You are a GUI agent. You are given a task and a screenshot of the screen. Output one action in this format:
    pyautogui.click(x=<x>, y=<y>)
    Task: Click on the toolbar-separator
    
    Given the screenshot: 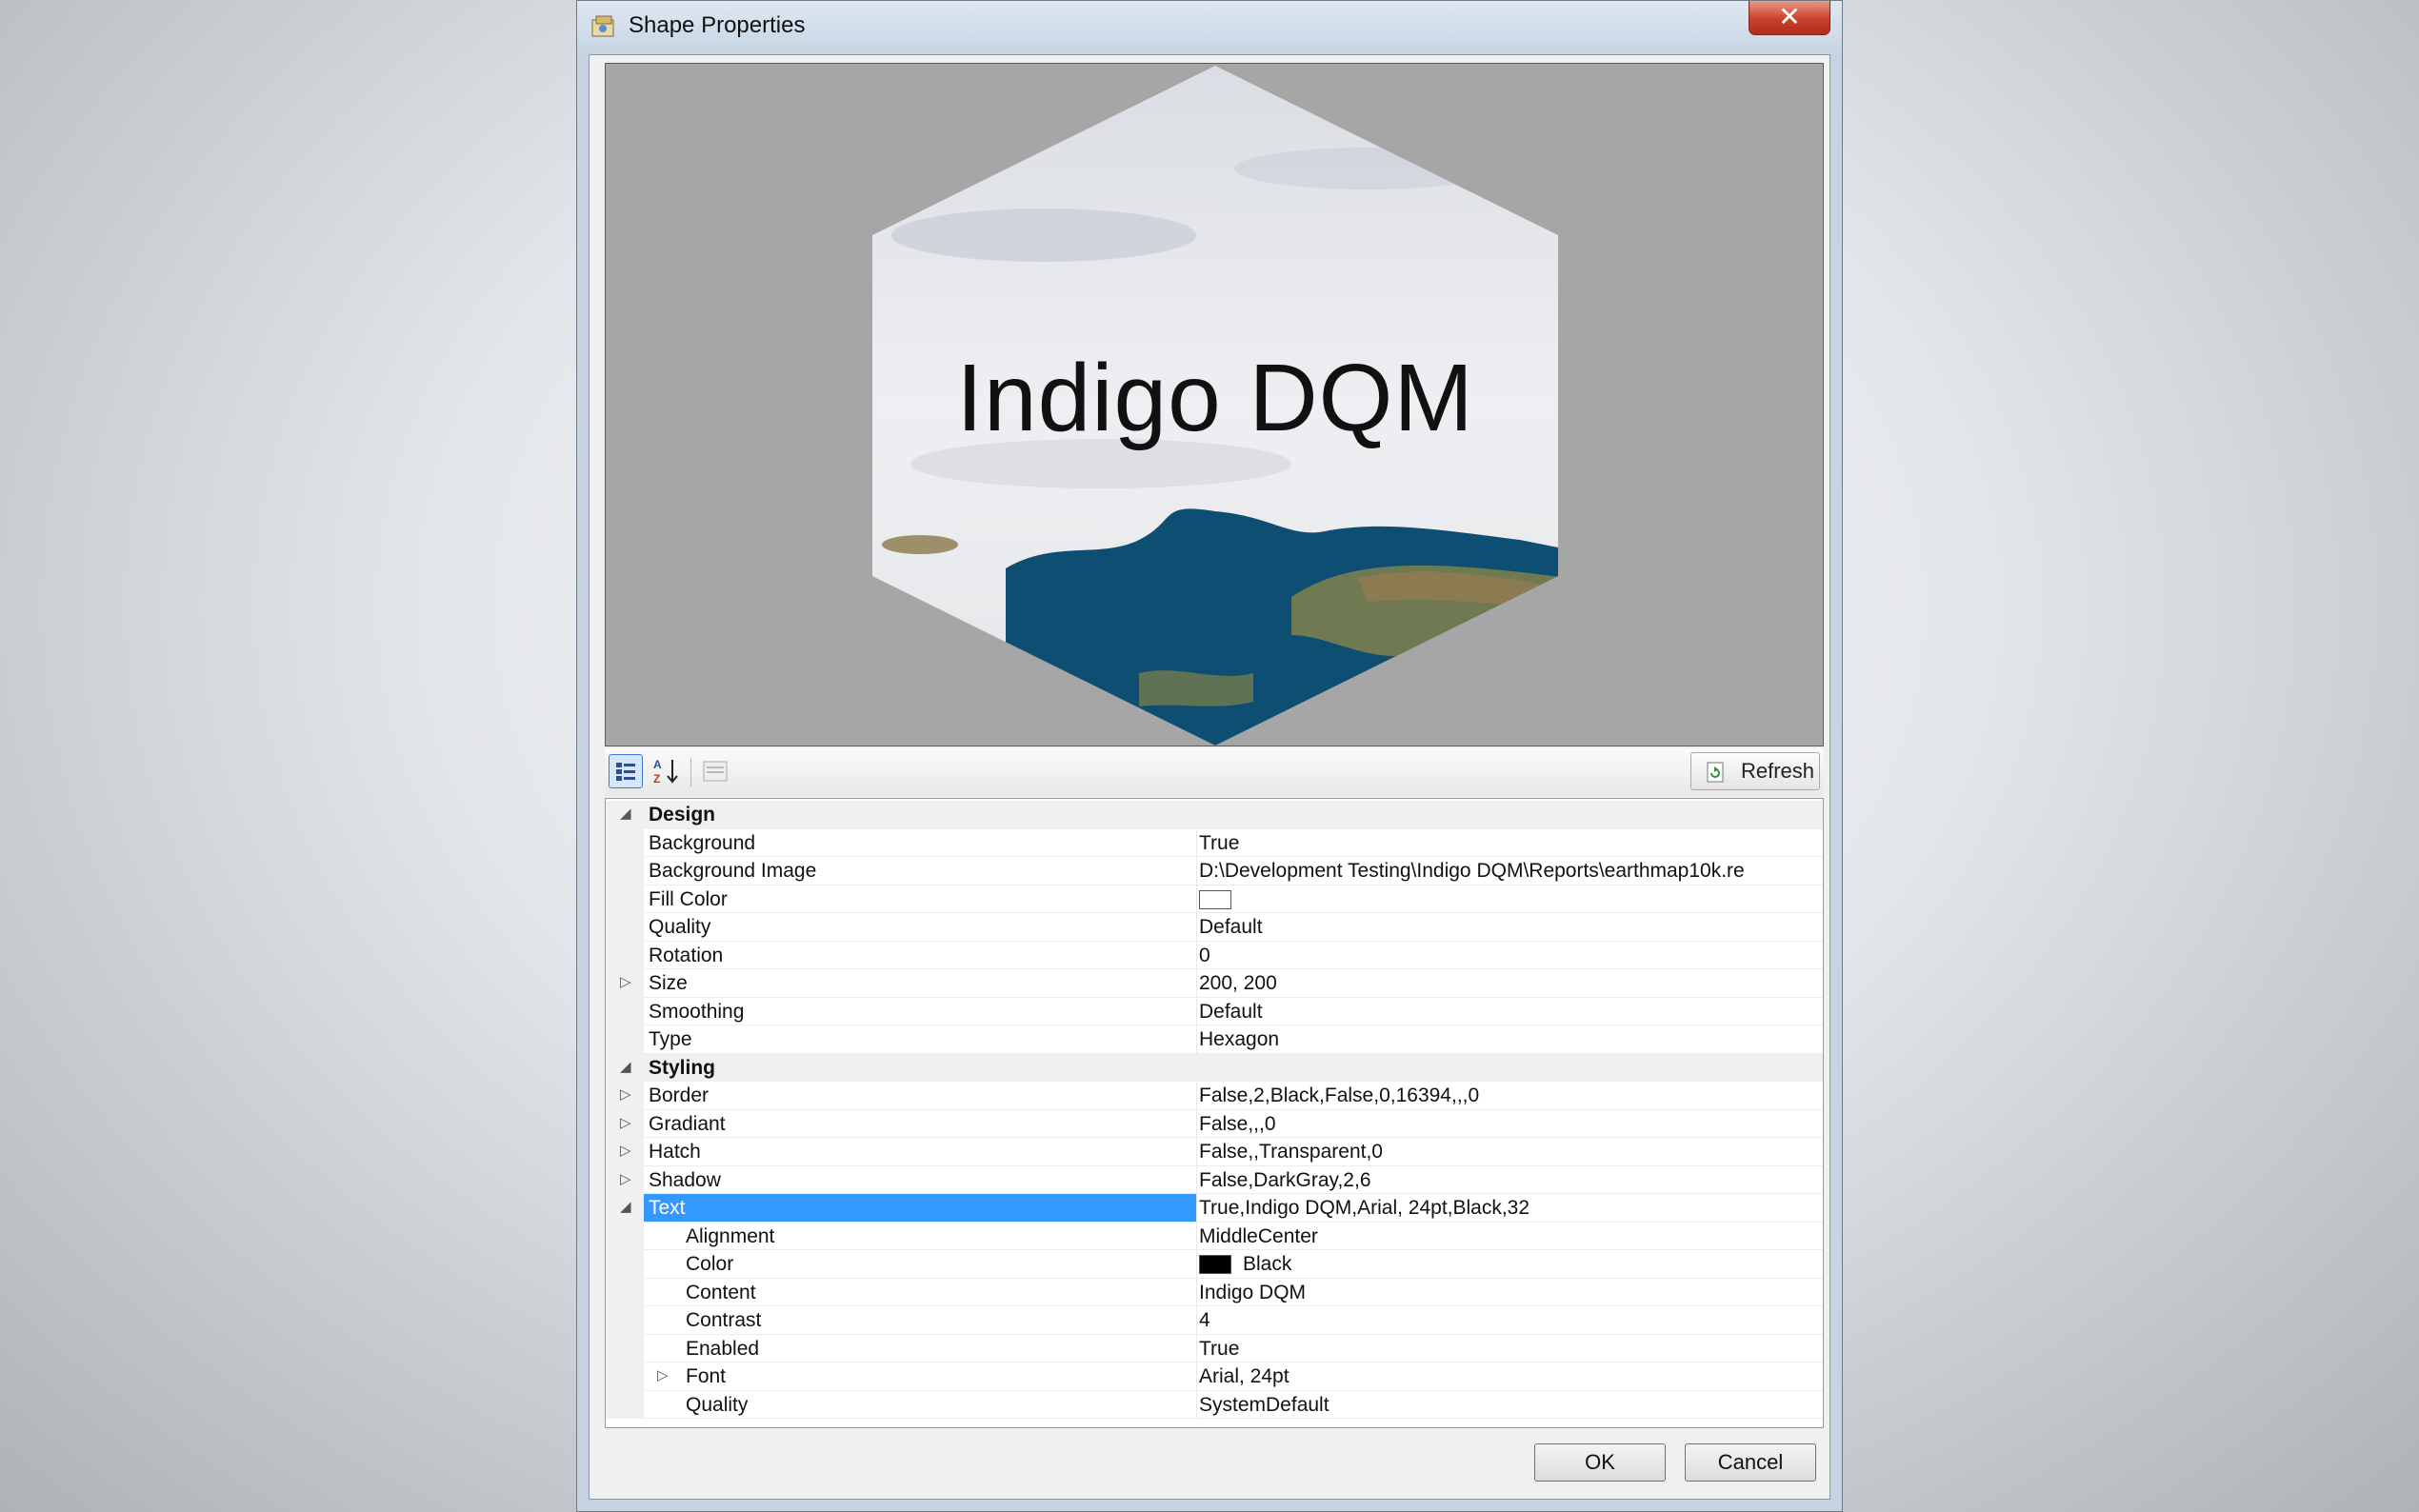 What is the action you would take?
    pyautogui.click(x=690, y=772)
    